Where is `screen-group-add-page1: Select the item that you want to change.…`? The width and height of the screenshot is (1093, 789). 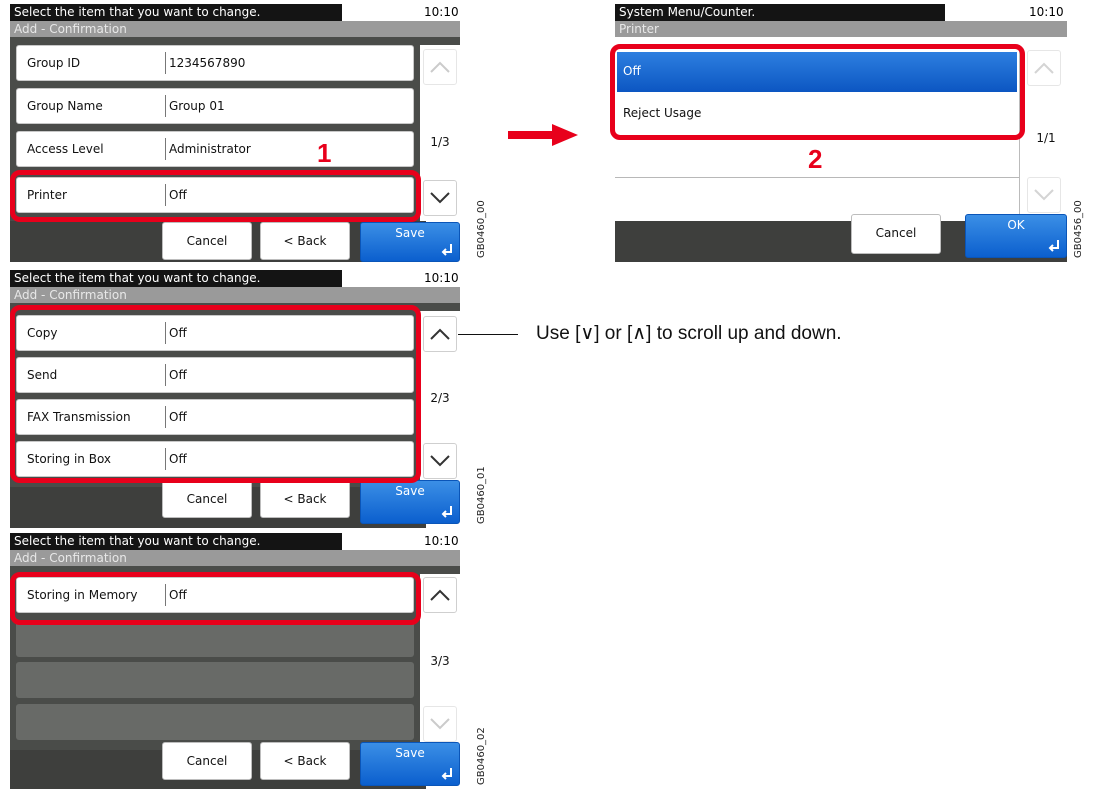
screen-group-add-page1: Select the item that you want to change.… is located at coordinates (248, 133).